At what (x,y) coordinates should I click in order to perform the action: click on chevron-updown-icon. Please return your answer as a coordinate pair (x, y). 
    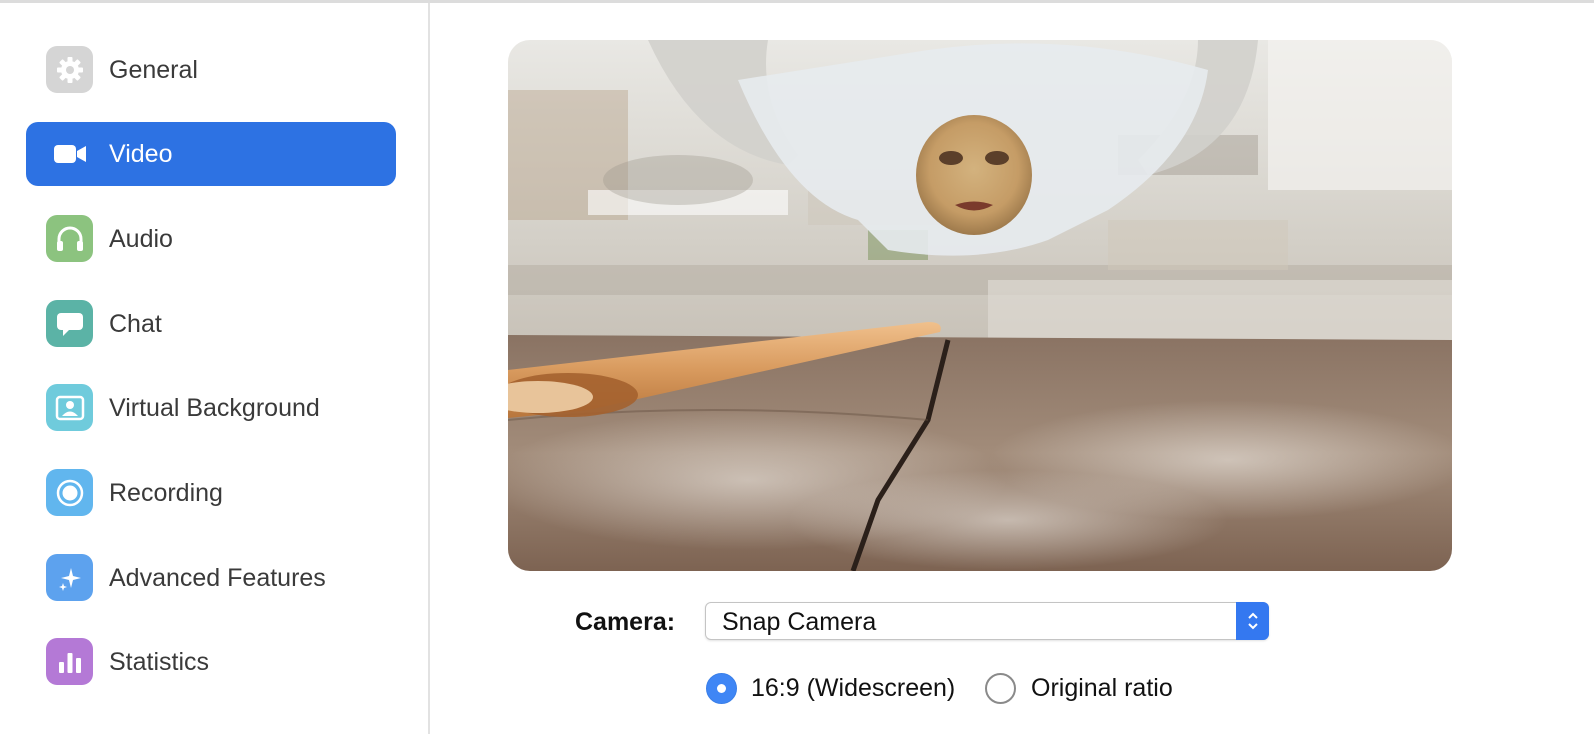
    Looking at the image, I should click on (1252, 621).